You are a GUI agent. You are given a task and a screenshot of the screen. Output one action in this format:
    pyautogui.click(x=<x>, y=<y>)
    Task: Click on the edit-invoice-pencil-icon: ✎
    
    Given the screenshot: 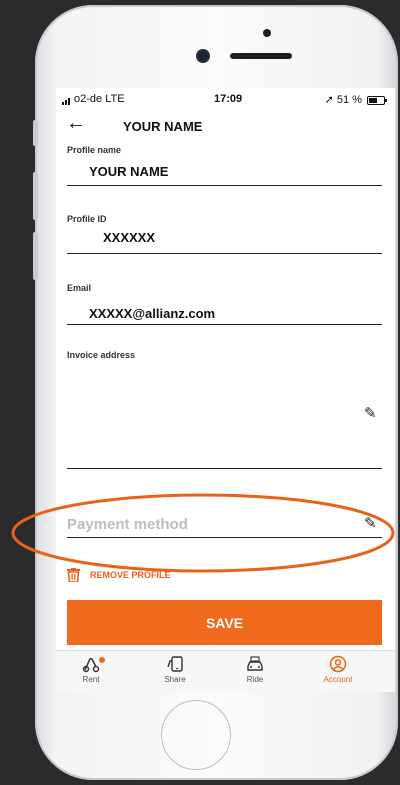 What is the action you would take?
    pyautogui.click(x=370, y=413)
    